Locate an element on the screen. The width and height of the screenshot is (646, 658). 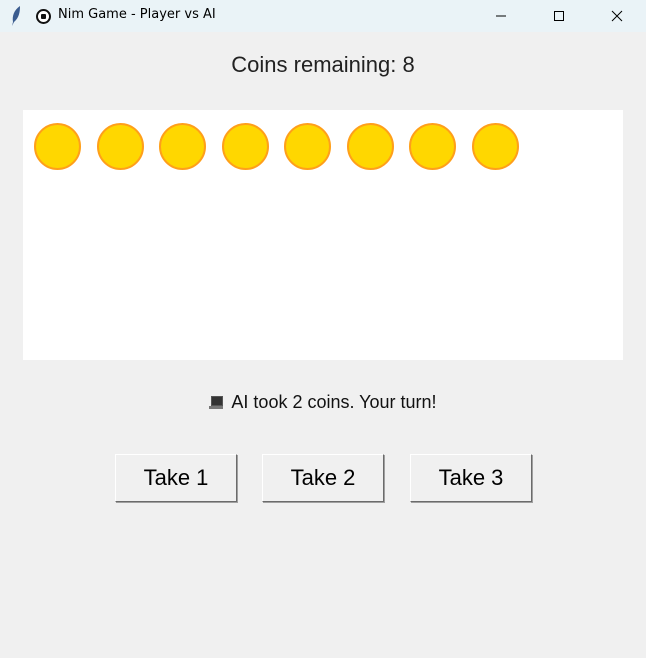
coins-remaining-label: Coins remaining: 8 is located at coordinates (323, 64).